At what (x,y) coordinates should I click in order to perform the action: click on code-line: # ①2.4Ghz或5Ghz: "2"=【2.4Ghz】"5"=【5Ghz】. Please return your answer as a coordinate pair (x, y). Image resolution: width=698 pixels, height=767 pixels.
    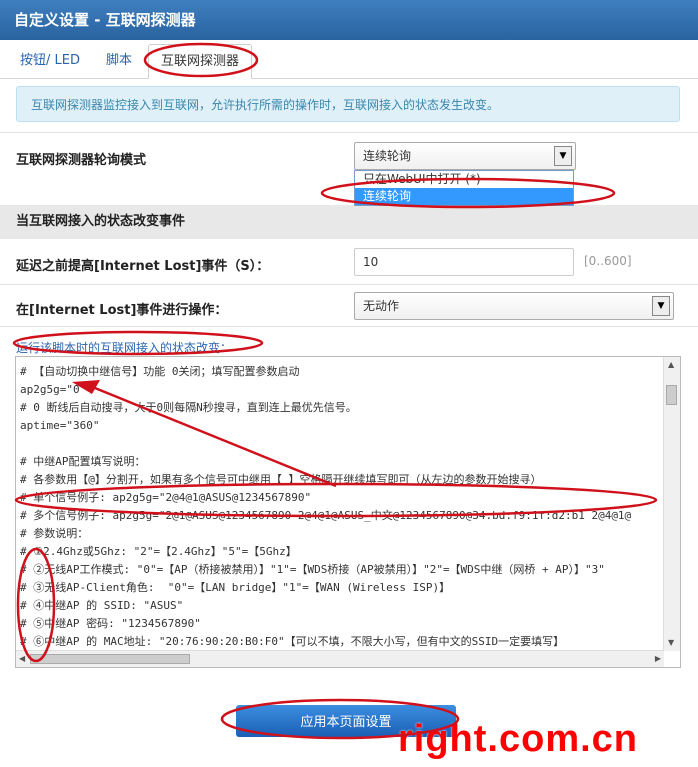
    Looking at the image, I should click on (158, 551).